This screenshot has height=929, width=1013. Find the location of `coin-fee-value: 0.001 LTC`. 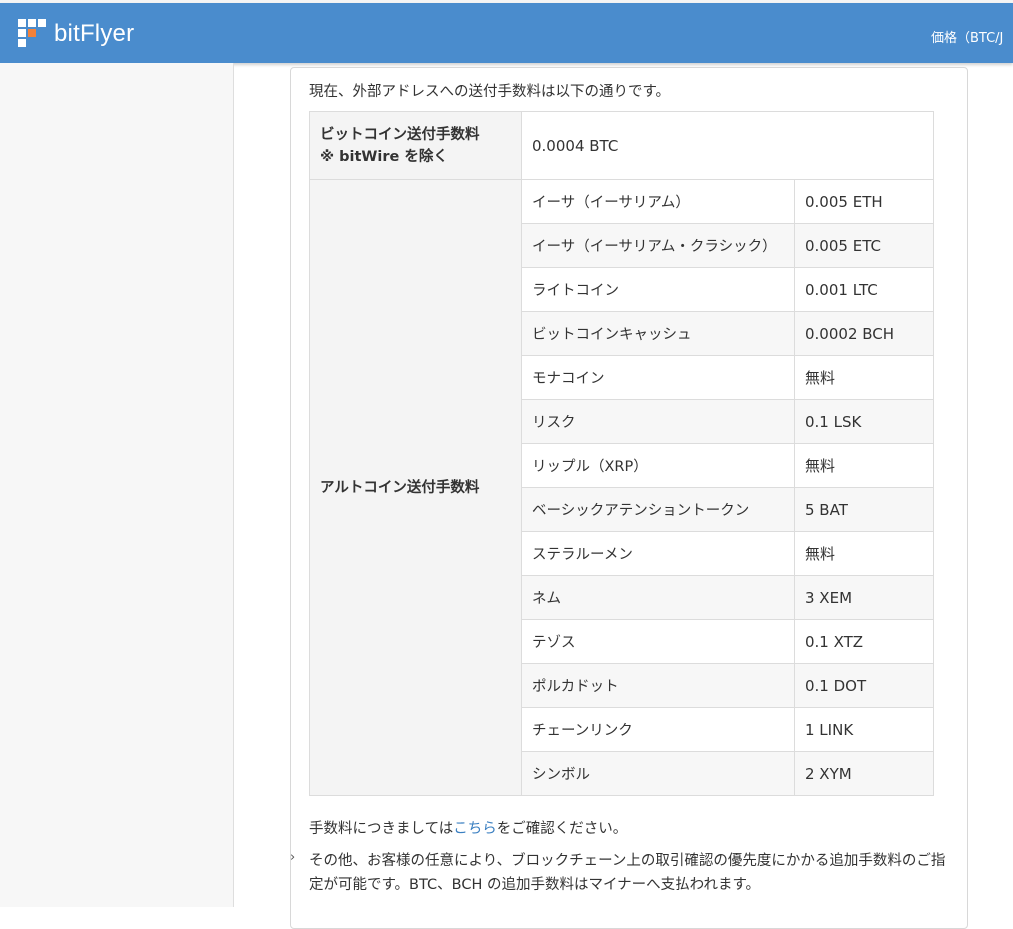

coin-fee-value: 0.001 LTC is located at coordinates (864, 289).